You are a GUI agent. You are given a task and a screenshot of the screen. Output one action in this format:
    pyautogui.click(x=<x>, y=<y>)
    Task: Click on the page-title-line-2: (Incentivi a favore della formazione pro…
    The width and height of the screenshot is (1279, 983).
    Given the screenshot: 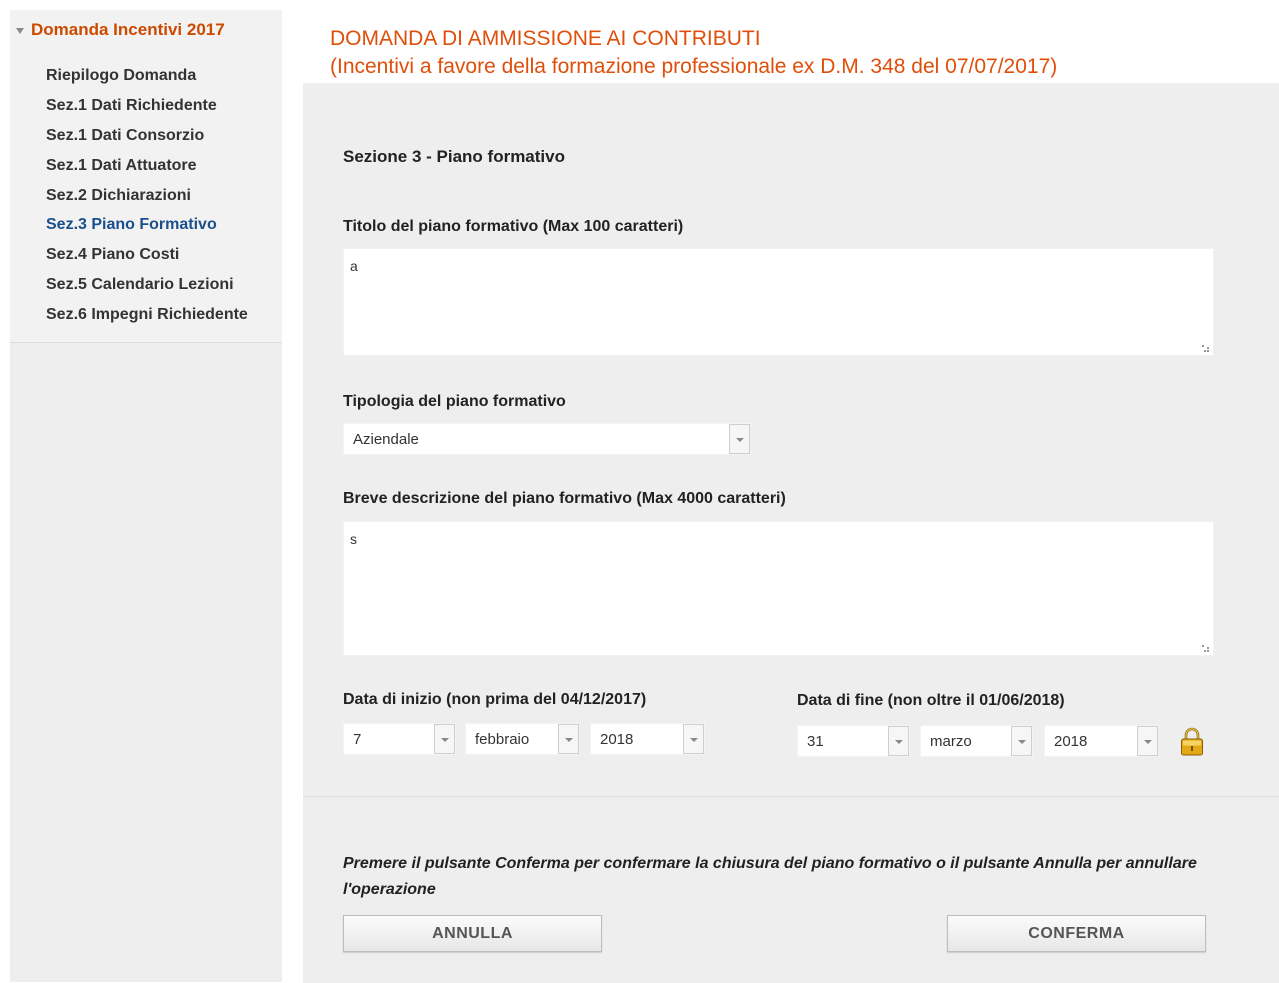 What is the action you would take?
    pyautogui.click(x=694, y=66)
    